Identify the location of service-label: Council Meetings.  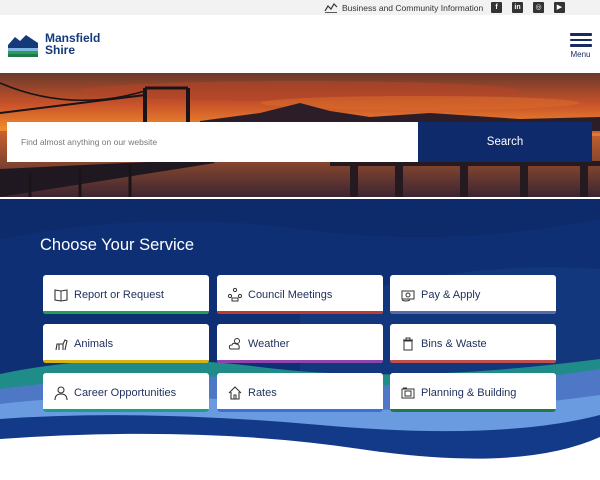
(290, 294).